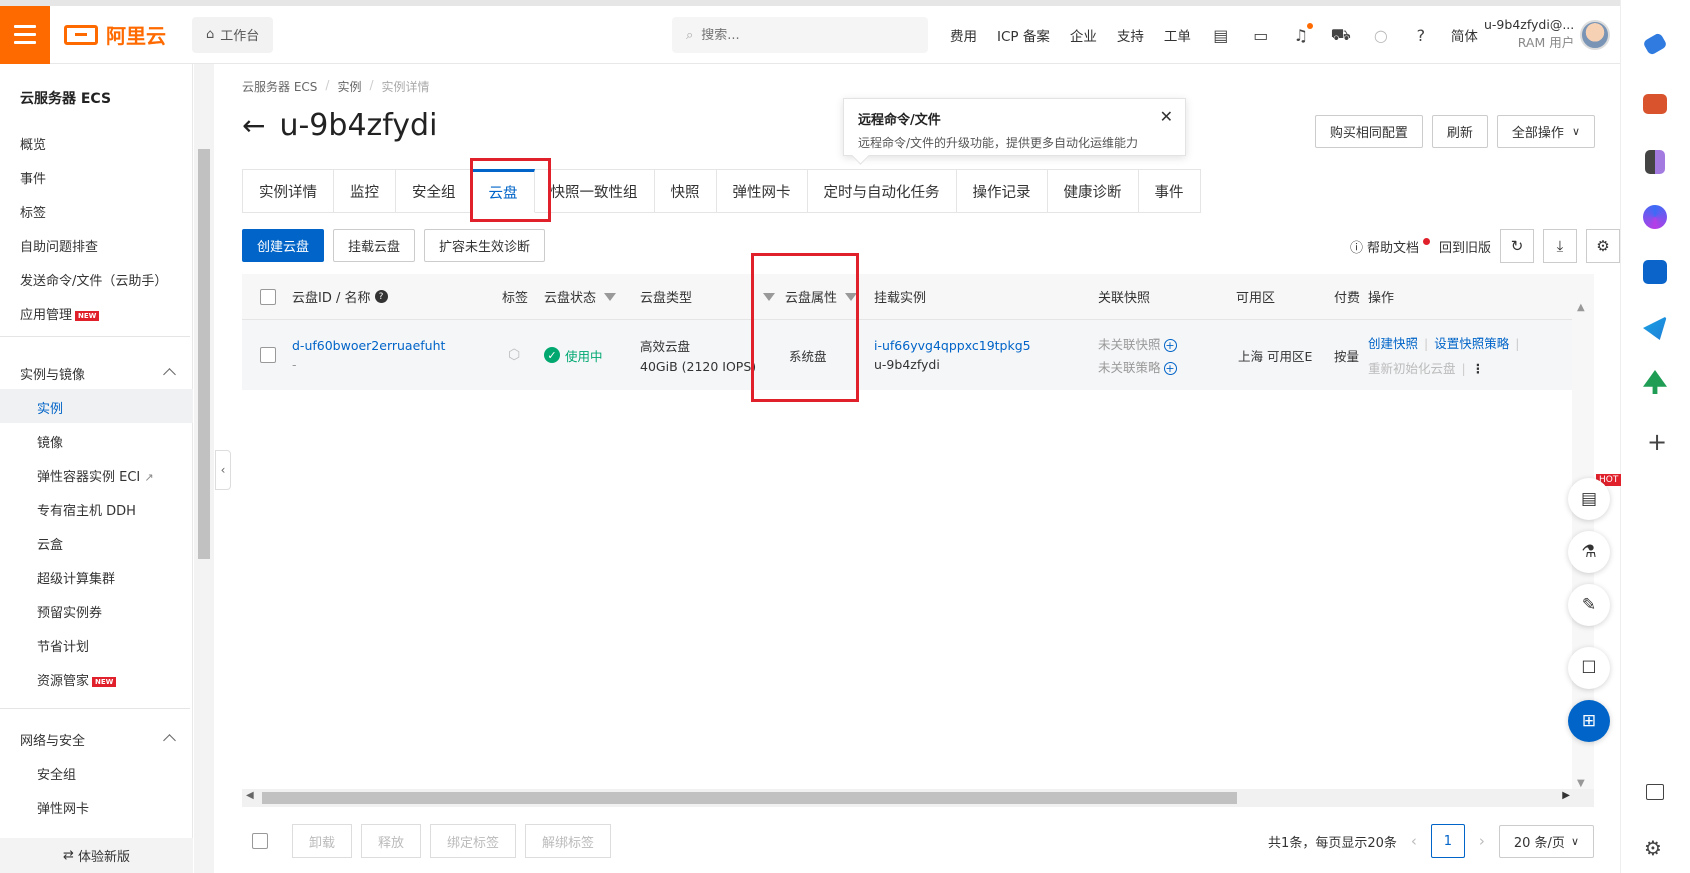 Image resolution: width=1690 pixels, height=873 pixels. What do you see at coordinates (1655, 104) in the screenshot?
I see `briefcase-icon` at bounding box center [1655, 104].